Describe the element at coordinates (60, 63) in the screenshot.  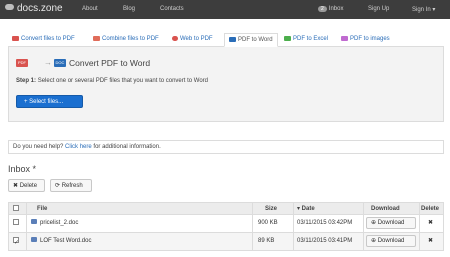
I see `doc-format-icon: DOC` at that location.